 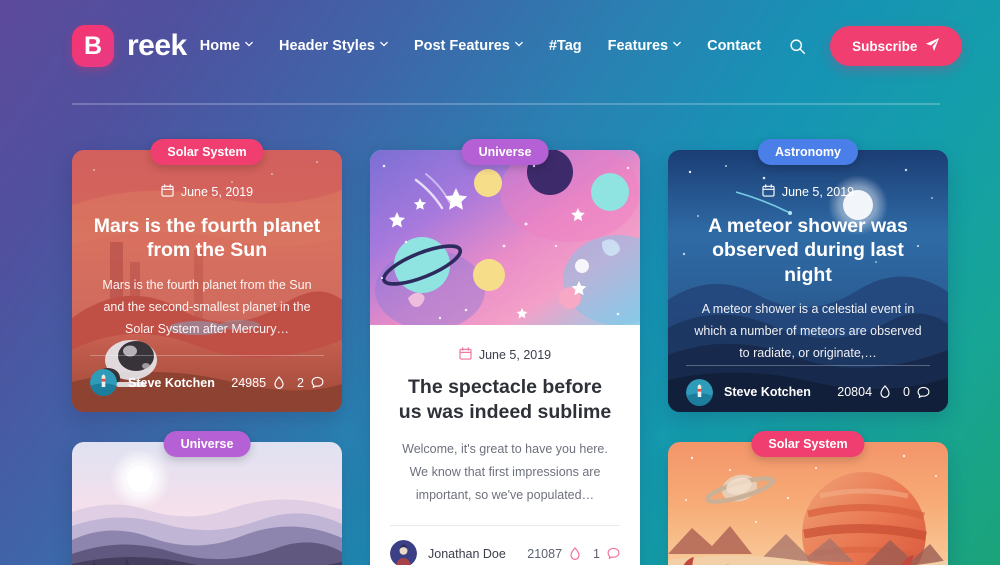 I want to click on nav-item-post-features: Post Features, so click(x=468, y=46).